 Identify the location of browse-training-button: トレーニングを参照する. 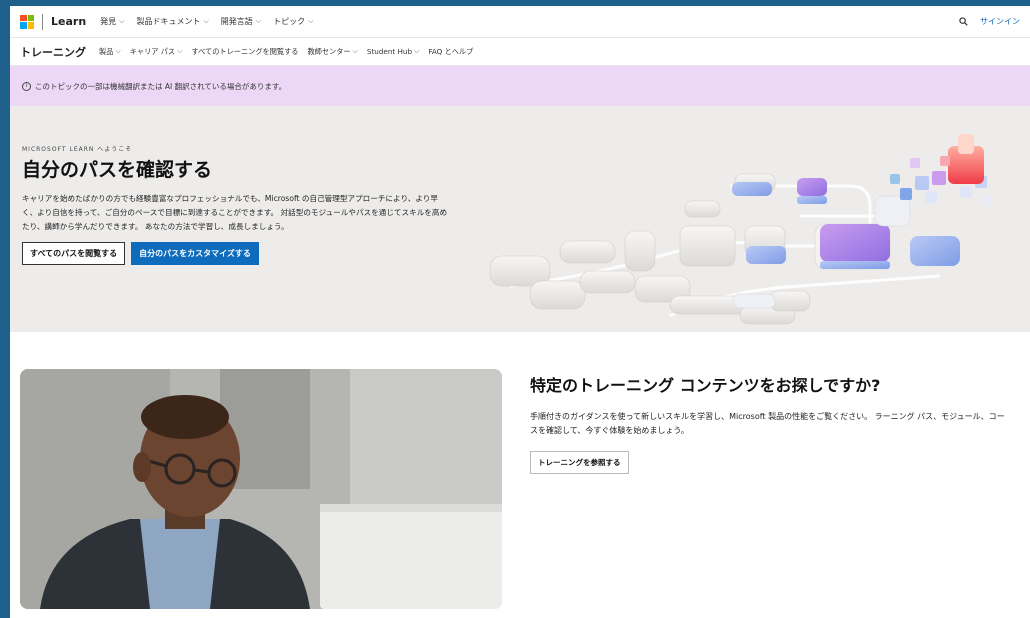
(579, 462).